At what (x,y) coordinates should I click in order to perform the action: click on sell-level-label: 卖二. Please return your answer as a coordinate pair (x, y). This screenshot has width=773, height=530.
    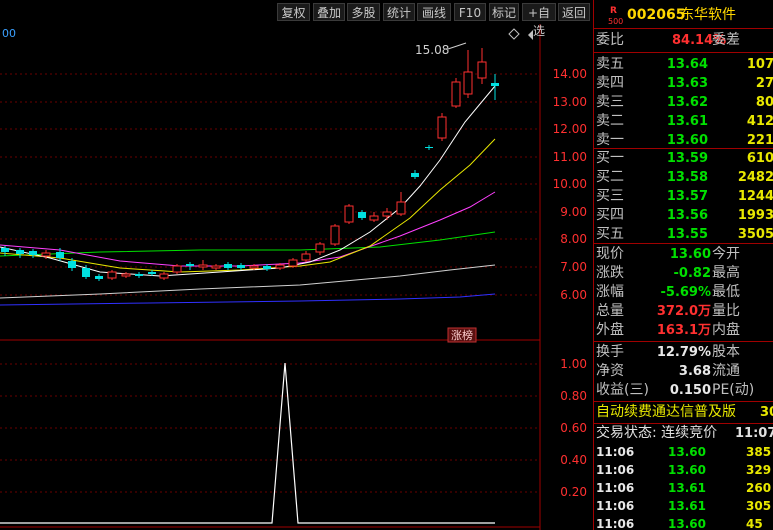
    Looking at the image, I should click on (610, 121).